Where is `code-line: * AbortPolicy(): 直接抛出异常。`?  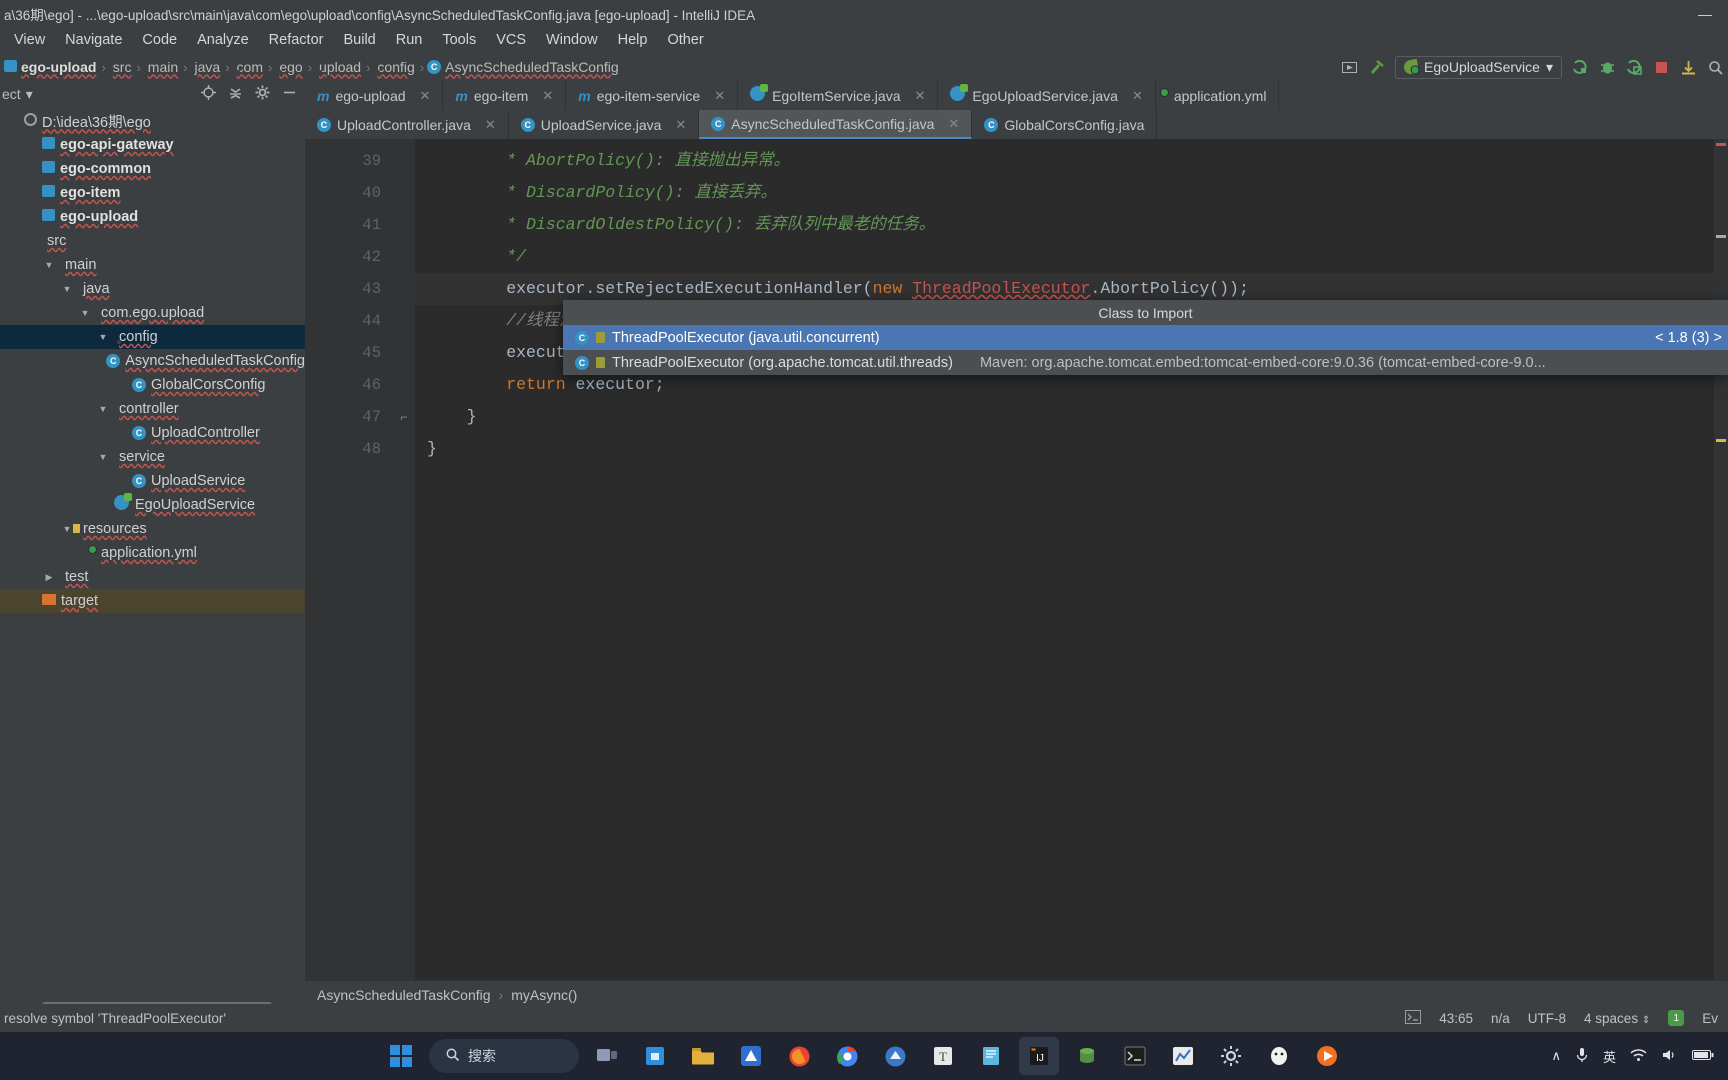
code-line: * AbortPolicy(): 直接抛出异常。 is located at coordinates (1071, 161).